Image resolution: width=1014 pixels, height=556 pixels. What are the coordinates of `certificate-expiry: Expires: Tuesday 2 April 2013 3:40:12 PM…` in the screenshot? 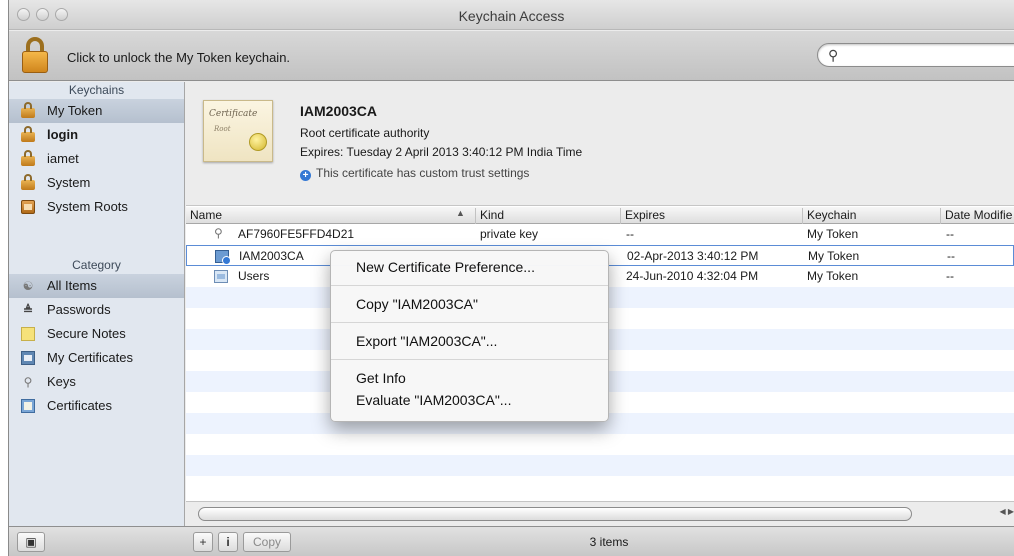 It's located at (441, 152).